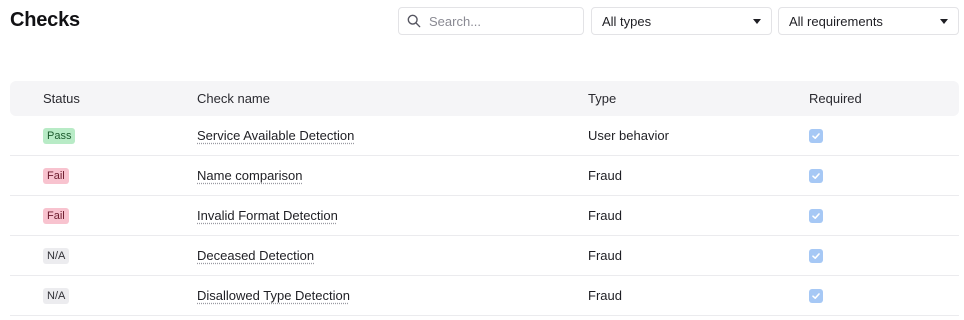  I want to click on table-header: Status Check name Type Required, so click(484, 98).